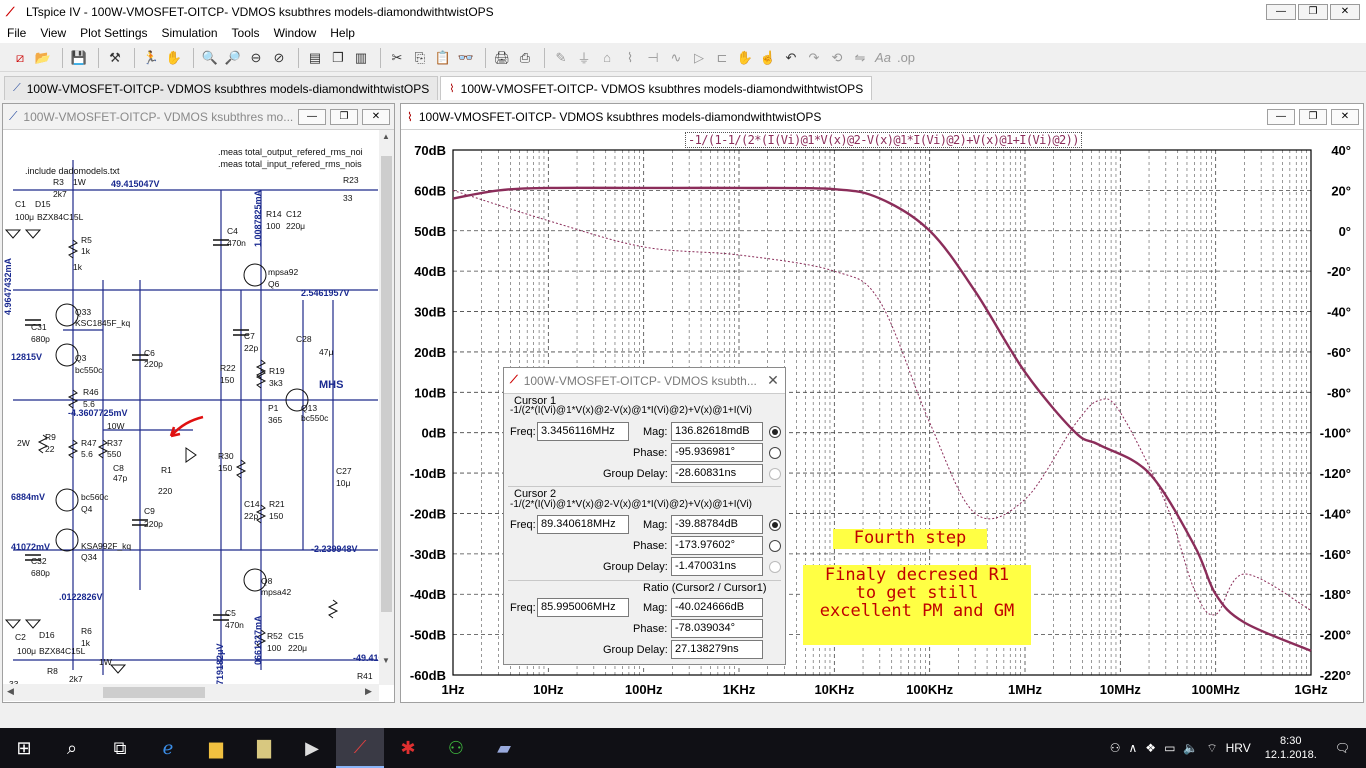 This screenshot has width=1366, height=768. Describe the element at coordinates (717, 628) in the screenshot. I see `ratio-phase-field: -78.039034°` at that location.